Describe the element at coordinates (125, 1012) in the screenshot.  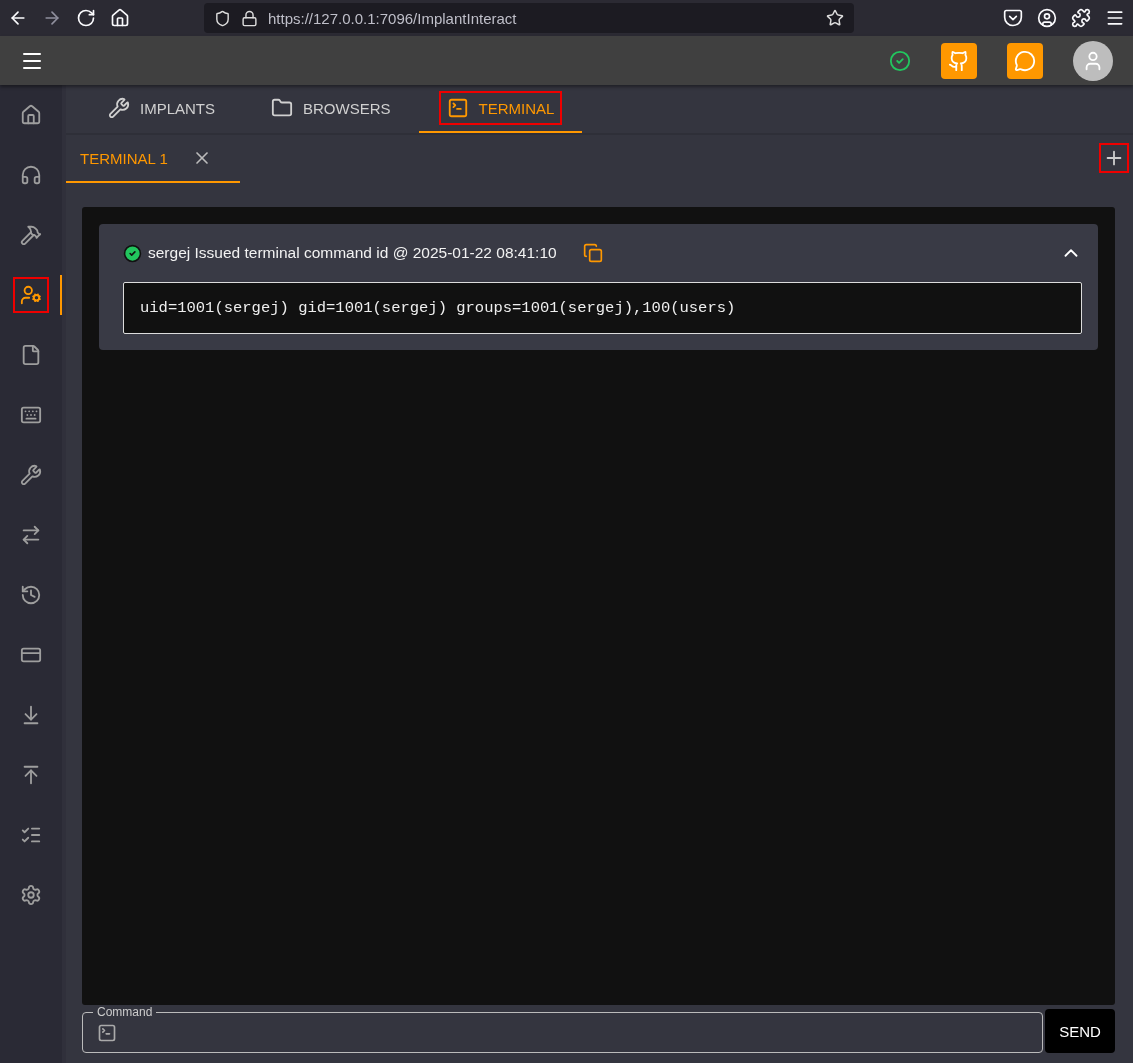
I see `field-label: Command` at that location.